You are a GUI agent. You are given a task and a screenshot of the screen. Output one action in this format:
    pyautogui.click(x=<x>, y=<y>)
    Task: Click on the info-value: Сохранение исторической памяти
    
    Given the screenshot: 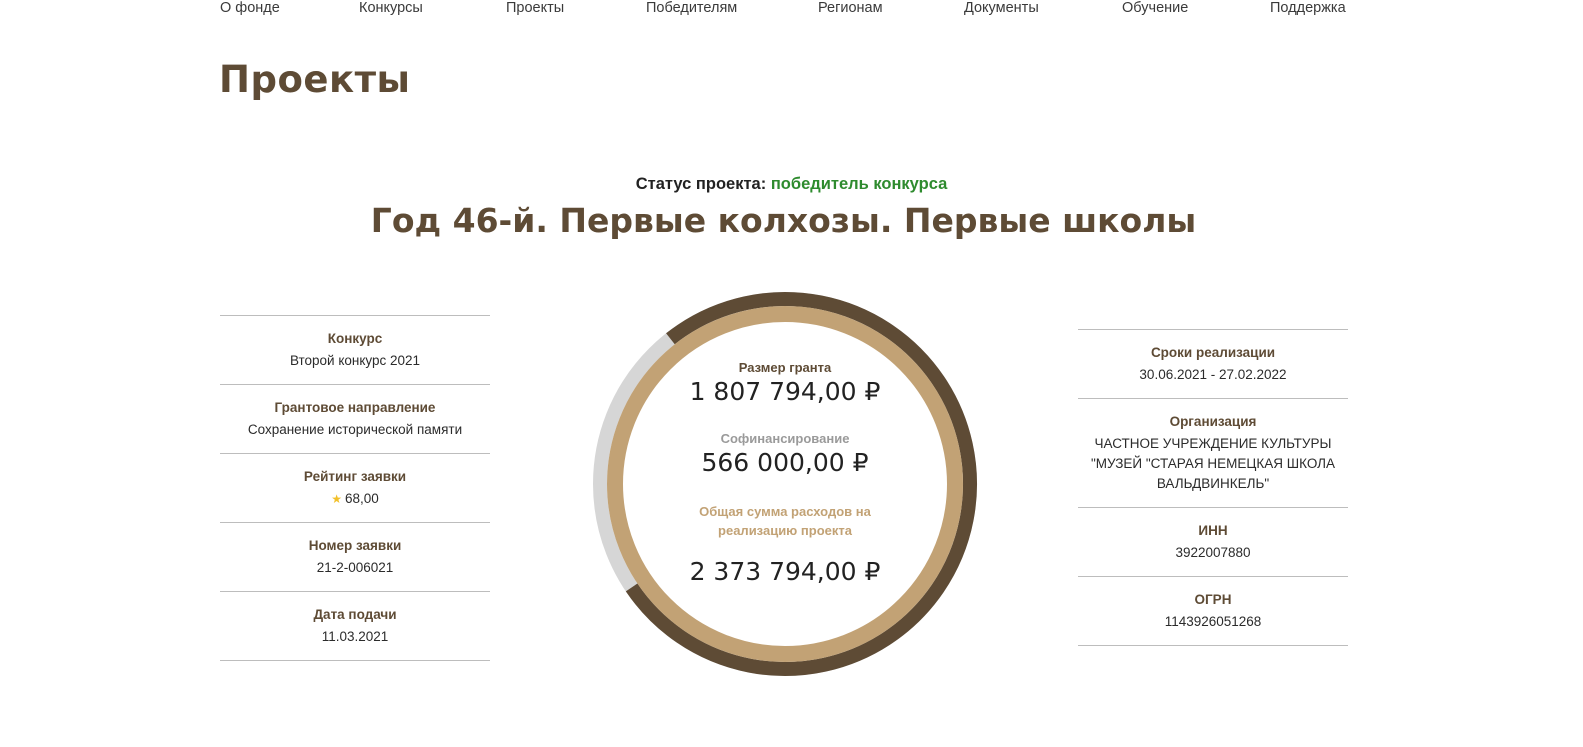 What is the action you would take?
    pyautogui.click(x=355, y=429)
    